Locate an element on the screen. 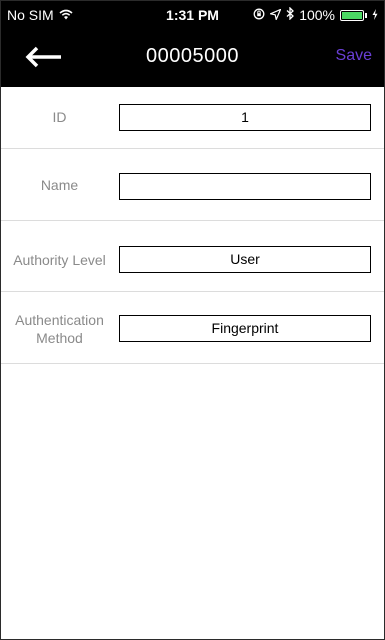  battery-percent: 100% is located at coordinates (317, 15).